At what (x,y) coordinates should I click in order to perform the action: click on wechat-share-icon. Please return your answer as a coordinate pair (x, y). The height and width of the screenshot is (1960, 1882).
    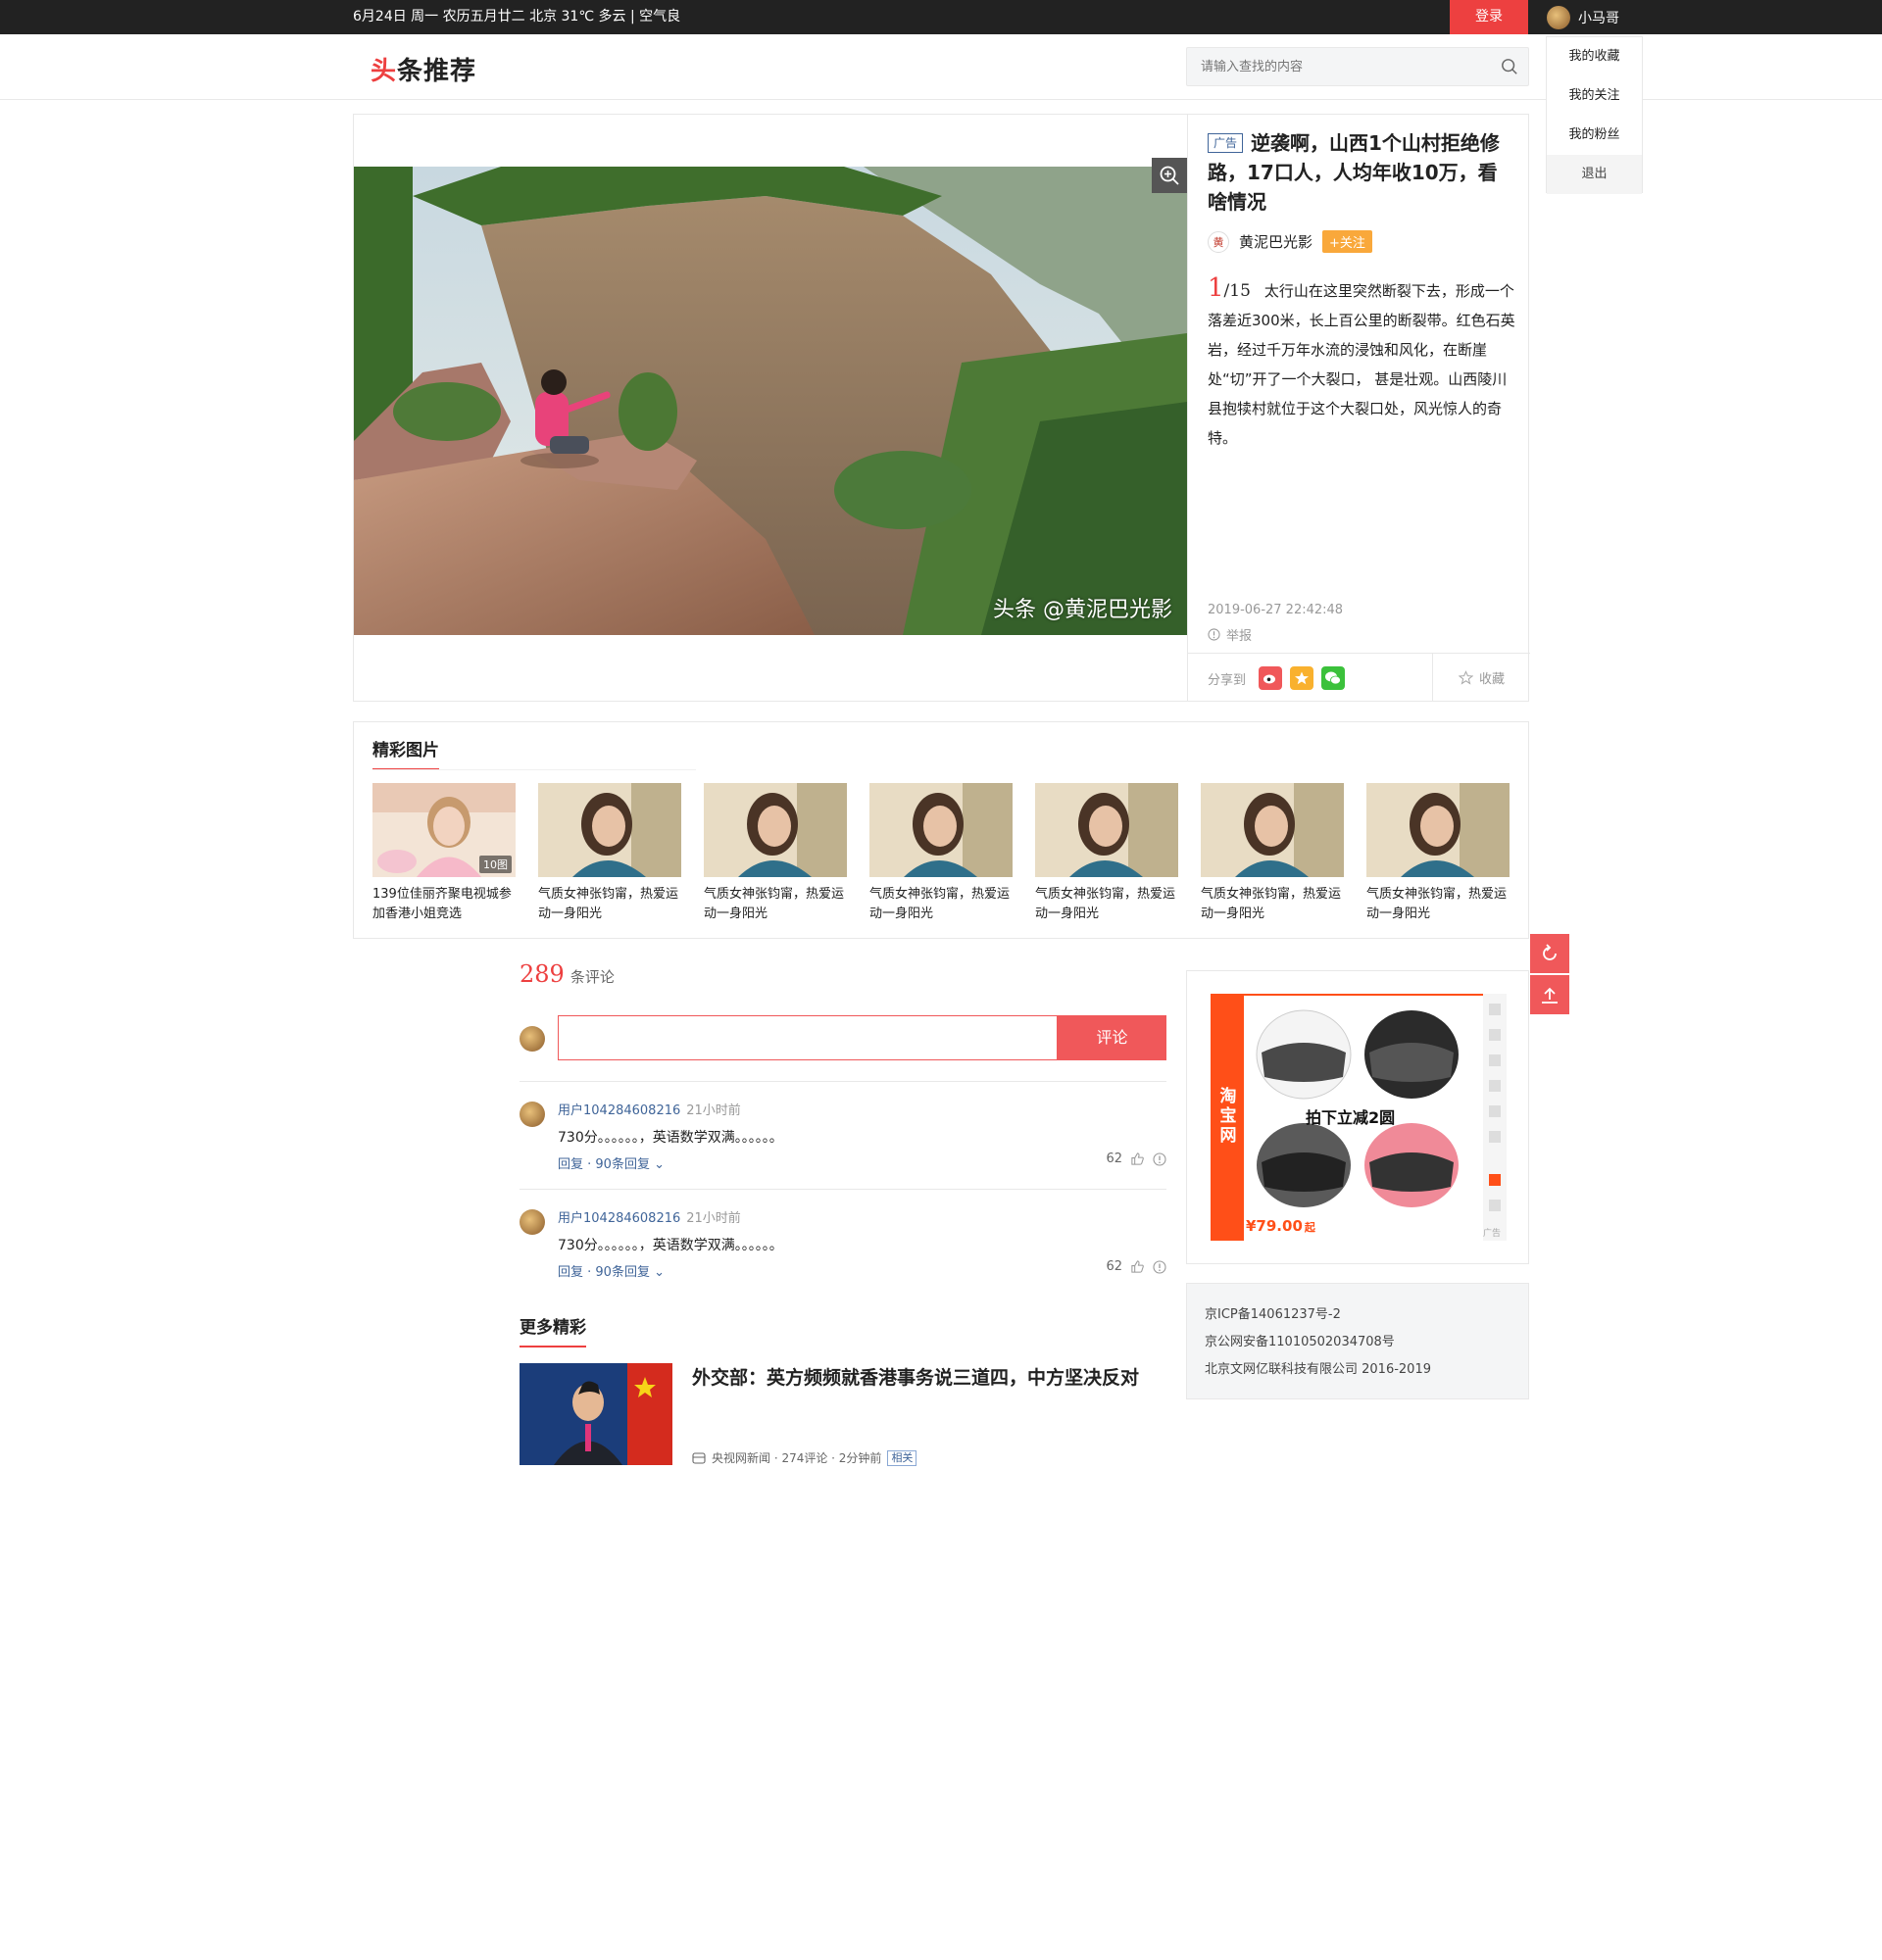
    Looking at the image, I should click on (1333, 678).